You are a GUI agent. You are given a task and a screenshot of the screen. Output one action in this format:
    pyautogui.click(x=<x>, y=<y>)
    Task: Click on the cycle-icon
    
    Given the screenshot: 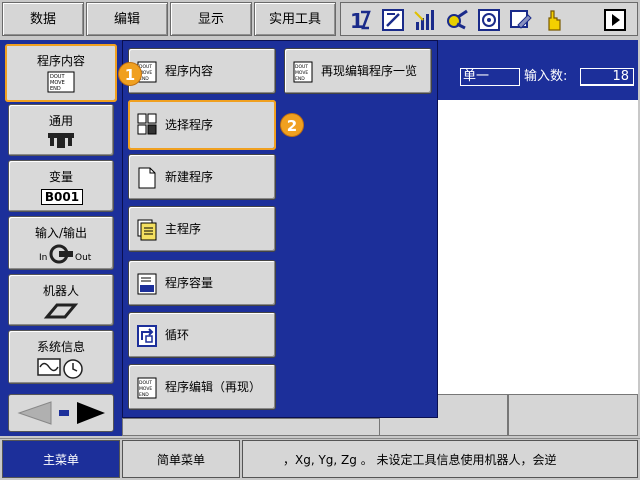 What is the action you would take?
    pyautogui.click(x=147, y=336)
    